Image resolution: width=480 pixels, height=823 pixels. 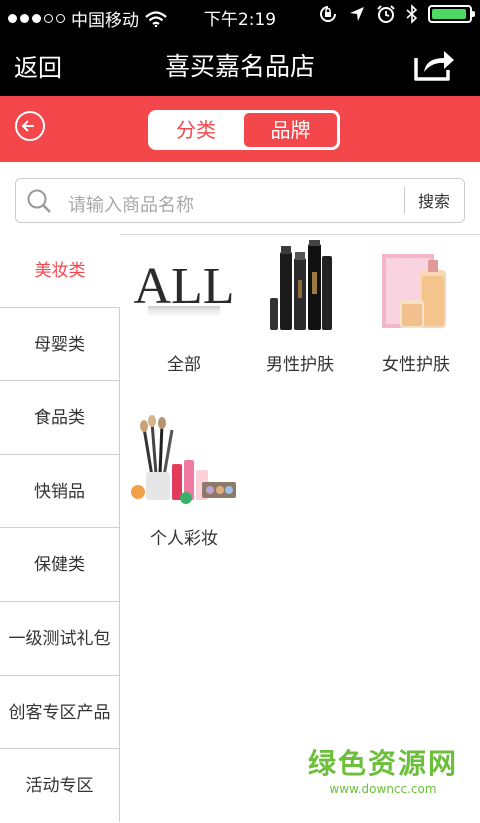 I want to click on sidebar-item-activity: 活动专区, so click(x=60, y=785).